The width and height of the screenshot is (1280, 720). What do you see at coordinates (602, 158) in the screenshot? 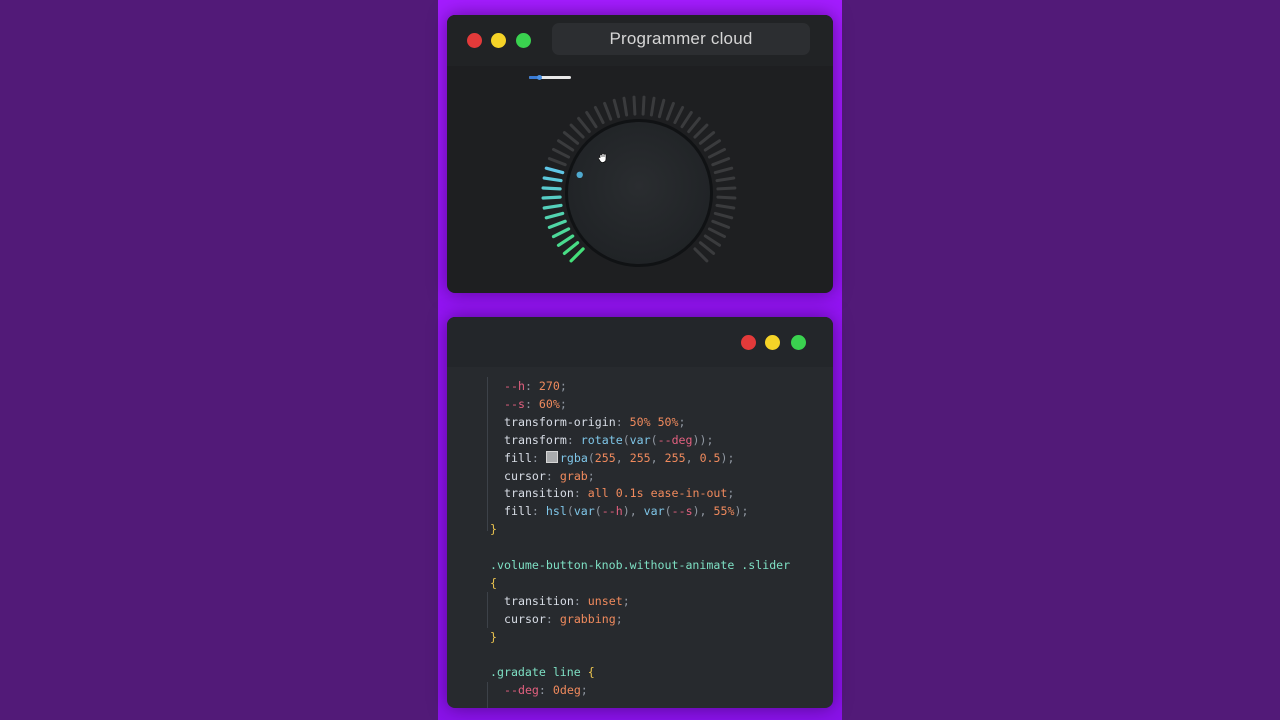
I see `grab-hand-icon` at bounding box center [602, 158].